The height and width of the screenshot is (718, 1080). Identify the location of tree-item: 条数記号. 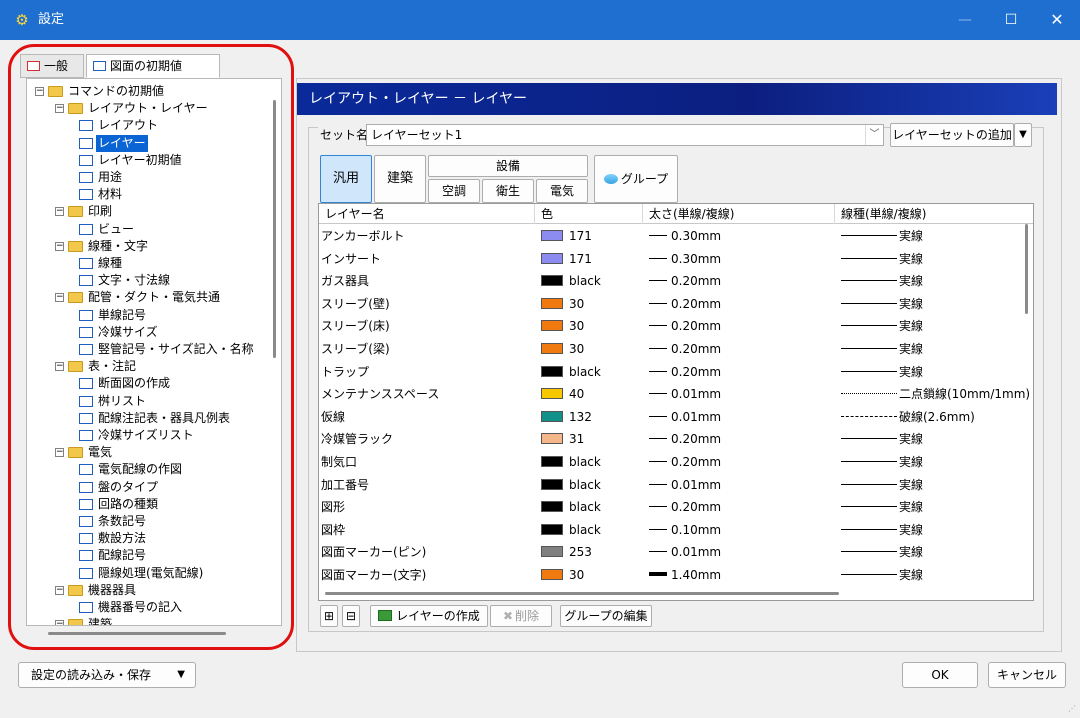
(154, 521).